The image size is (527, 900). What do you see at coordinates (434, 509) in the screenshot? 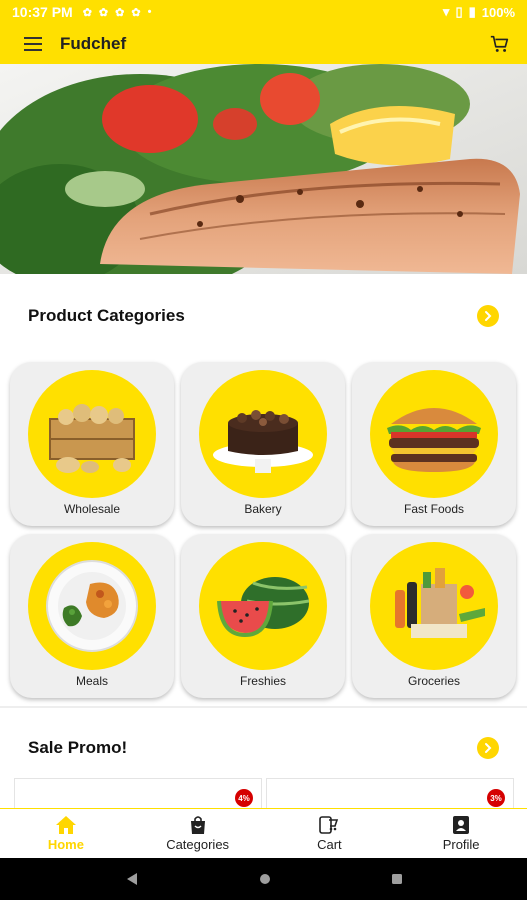
I see `category-label: Fast Foods` at bounding box center [434, 509].